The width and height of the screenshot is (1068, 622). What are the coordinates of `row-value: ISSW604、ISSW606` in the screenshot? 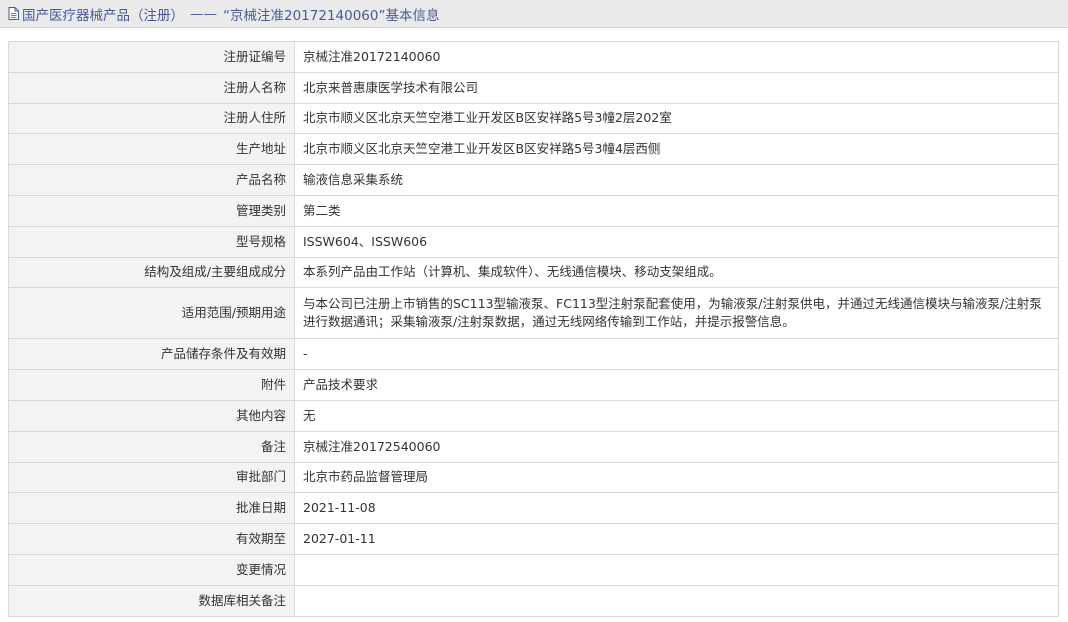 It's located at (676, 241).